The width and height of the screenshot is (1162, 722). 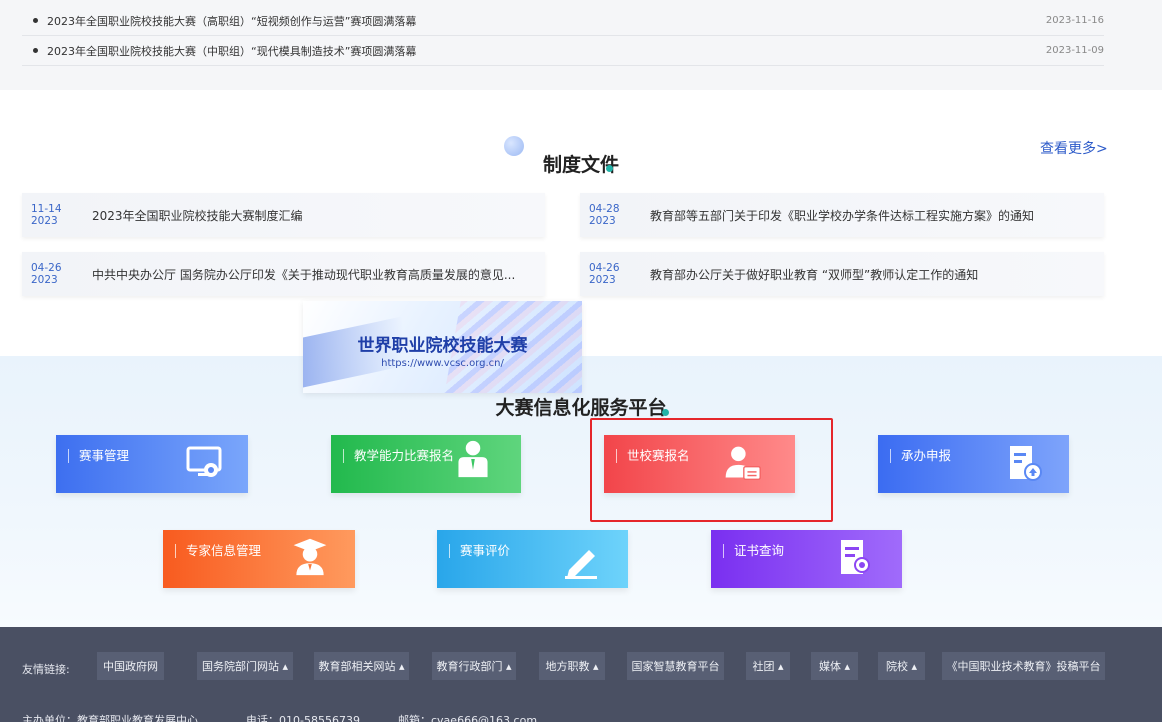 I want to click on docs-section-title-wrap: 制度文件, so click(x=581, y=156).